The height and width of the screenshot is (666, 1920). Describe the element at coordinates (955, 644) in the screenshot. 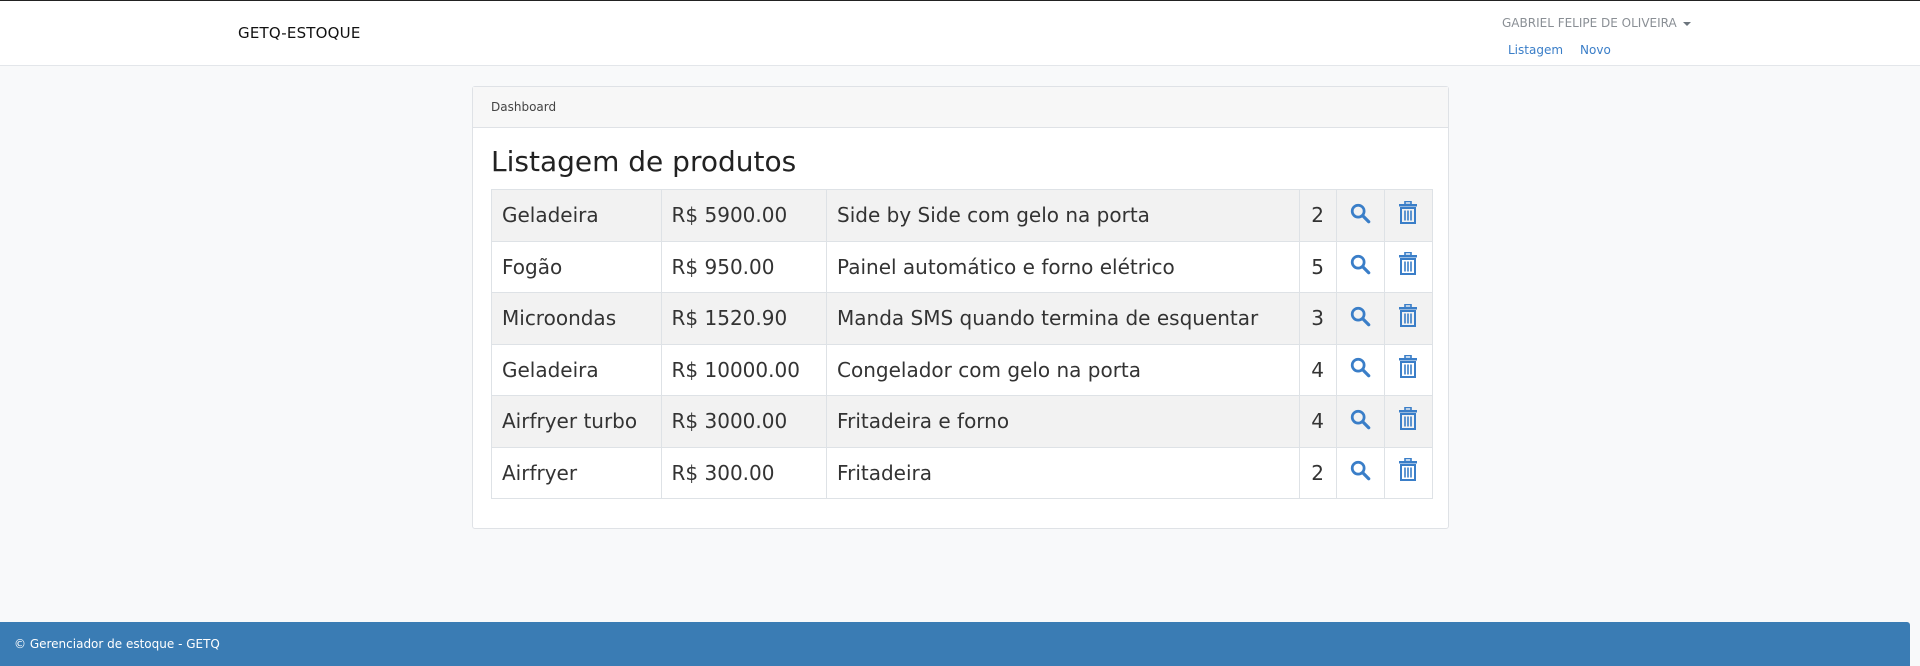

I see `footer: © Gerenciador de estoque - GETQ` at that location.